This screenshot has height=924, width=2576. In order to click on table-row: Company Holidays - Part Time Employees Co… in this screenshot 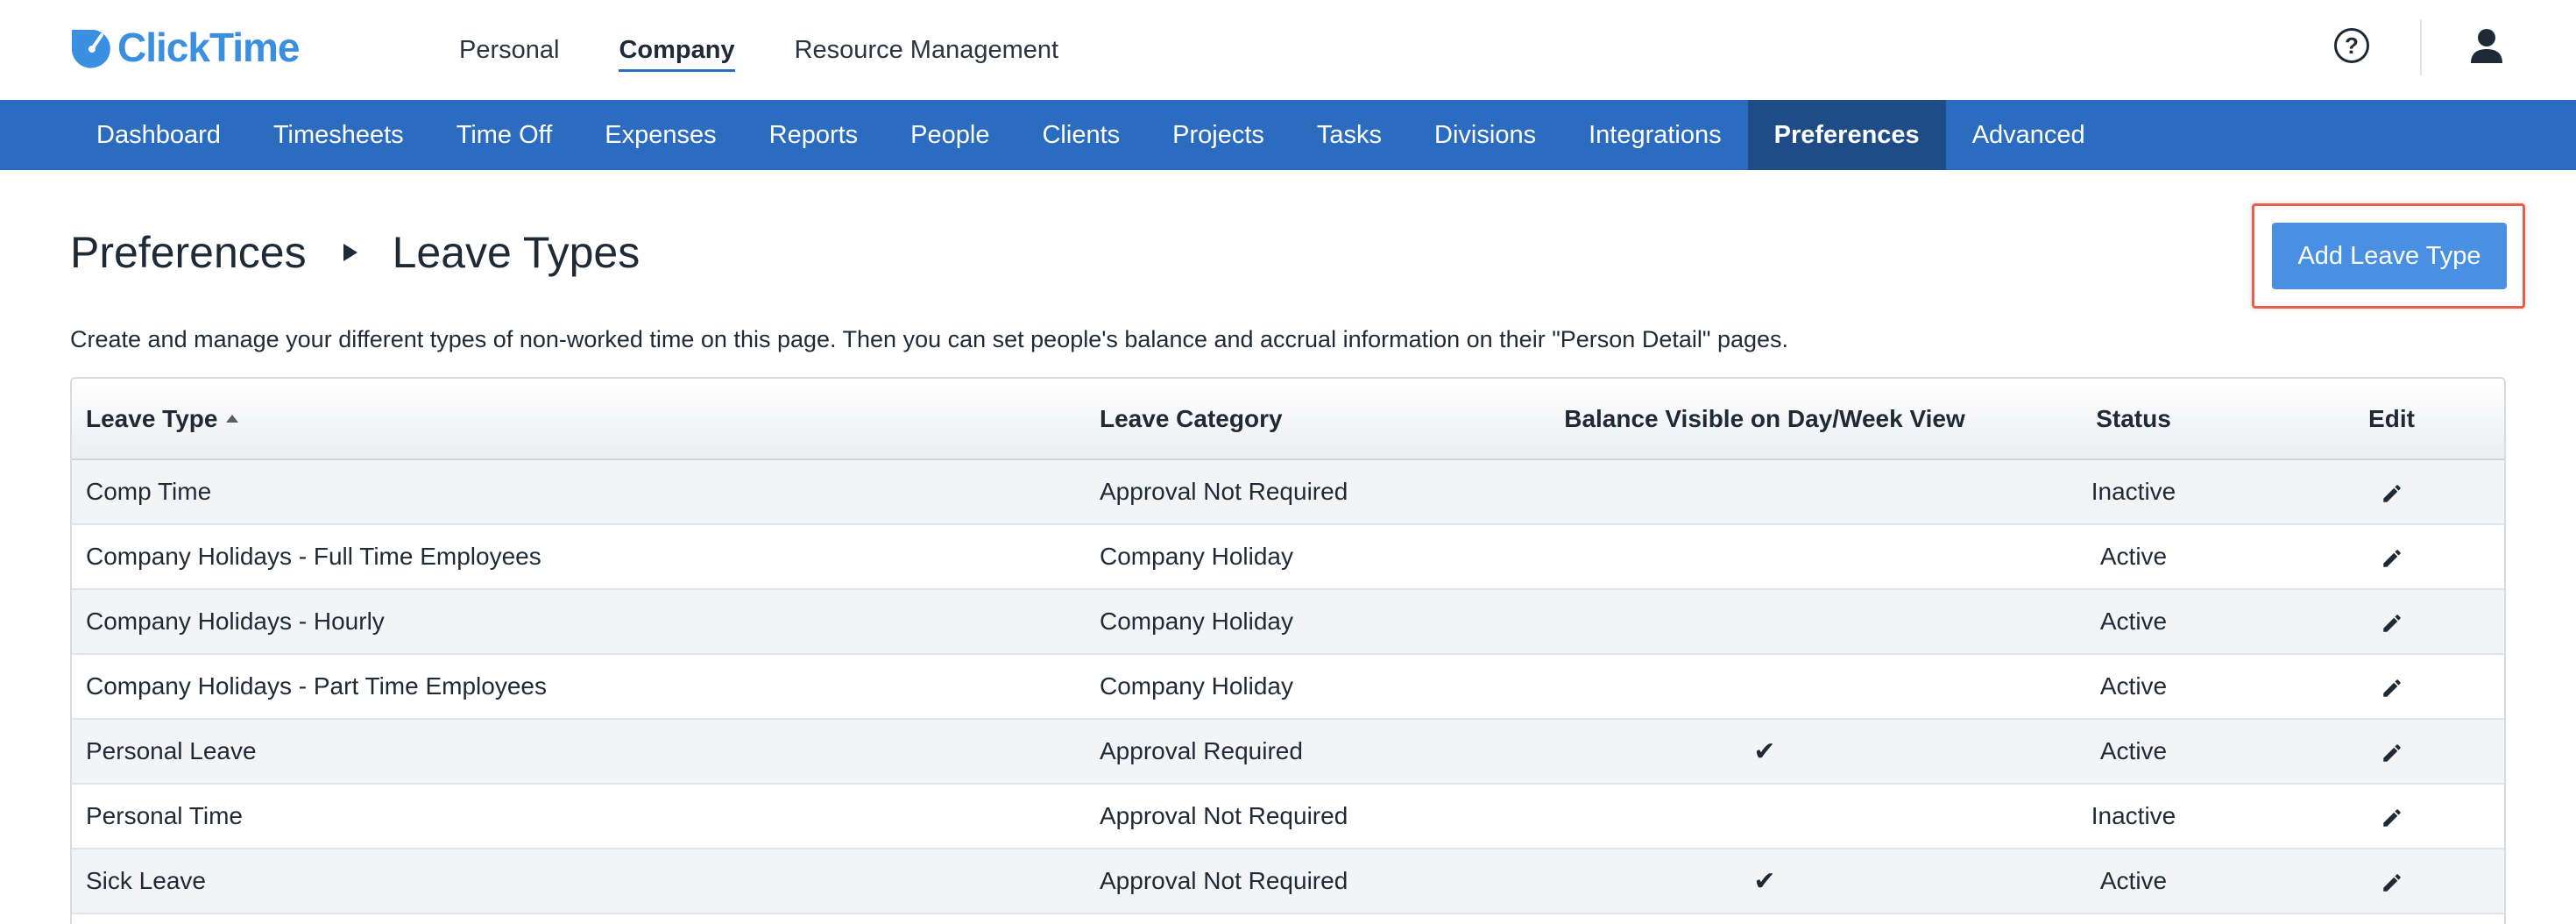, I will do `click(1288, 687)`.